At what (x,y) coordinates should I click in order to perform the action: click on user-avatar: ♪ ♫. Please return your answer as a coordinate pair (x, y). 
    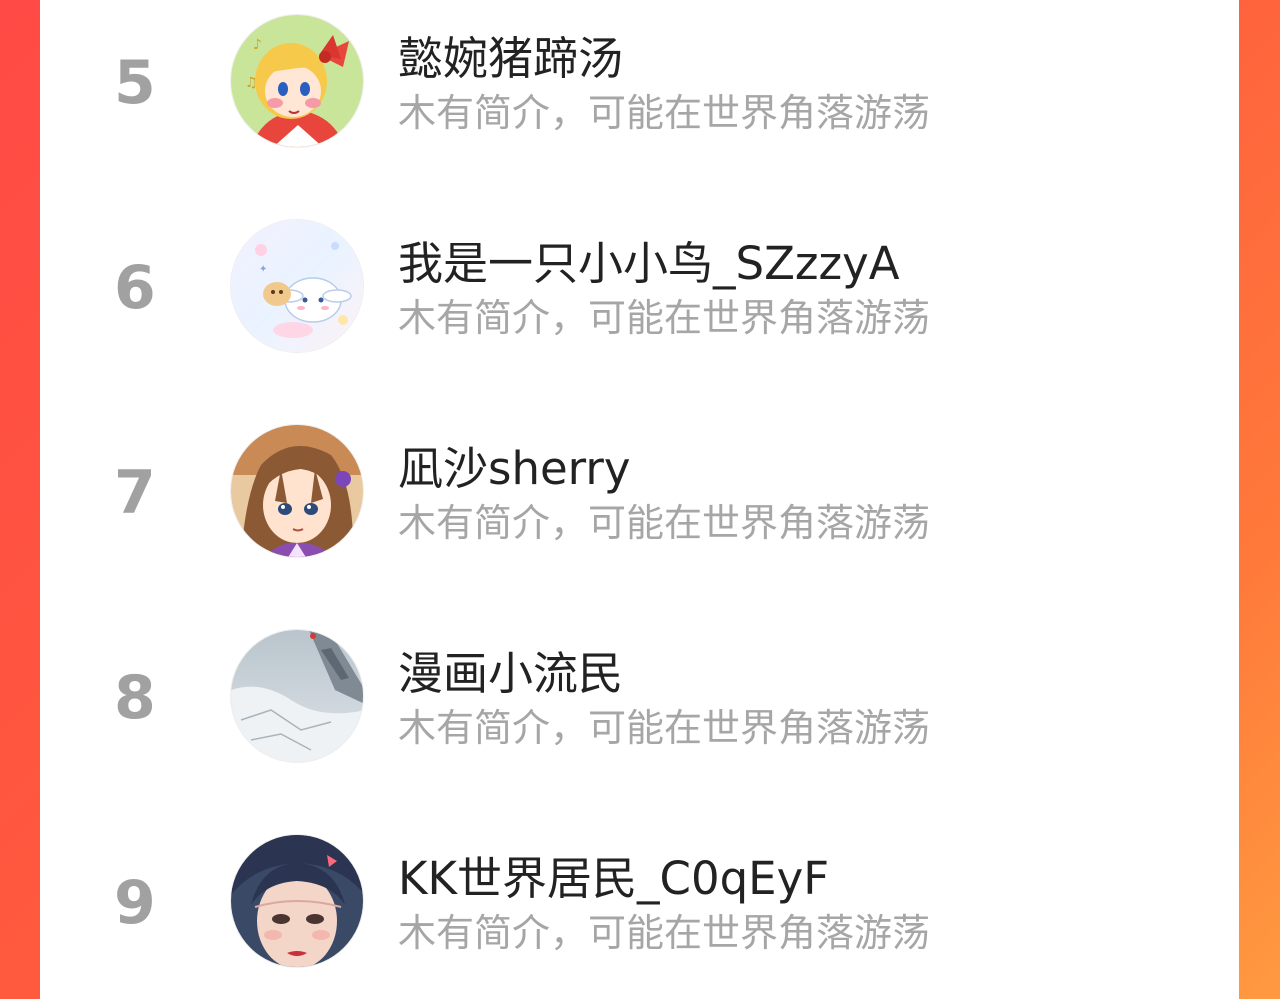
    Looking at the image, I should click on (297, 81).